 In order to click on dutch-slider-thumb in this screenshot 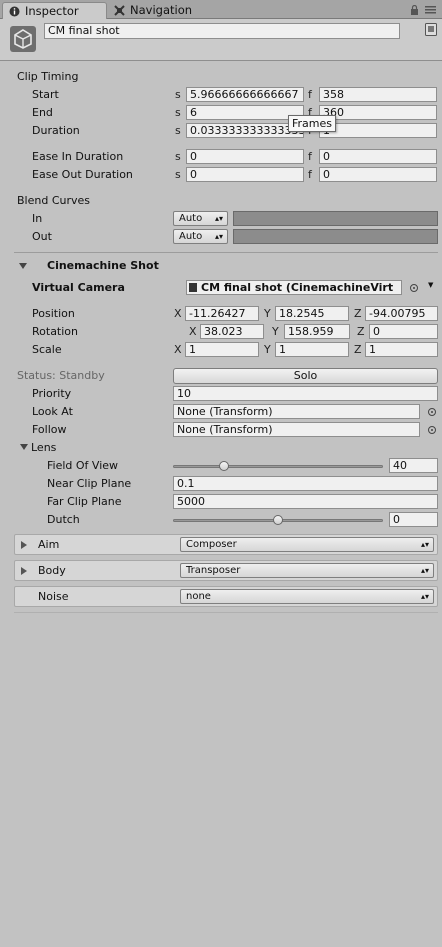, I will do `click(278, 520)`.